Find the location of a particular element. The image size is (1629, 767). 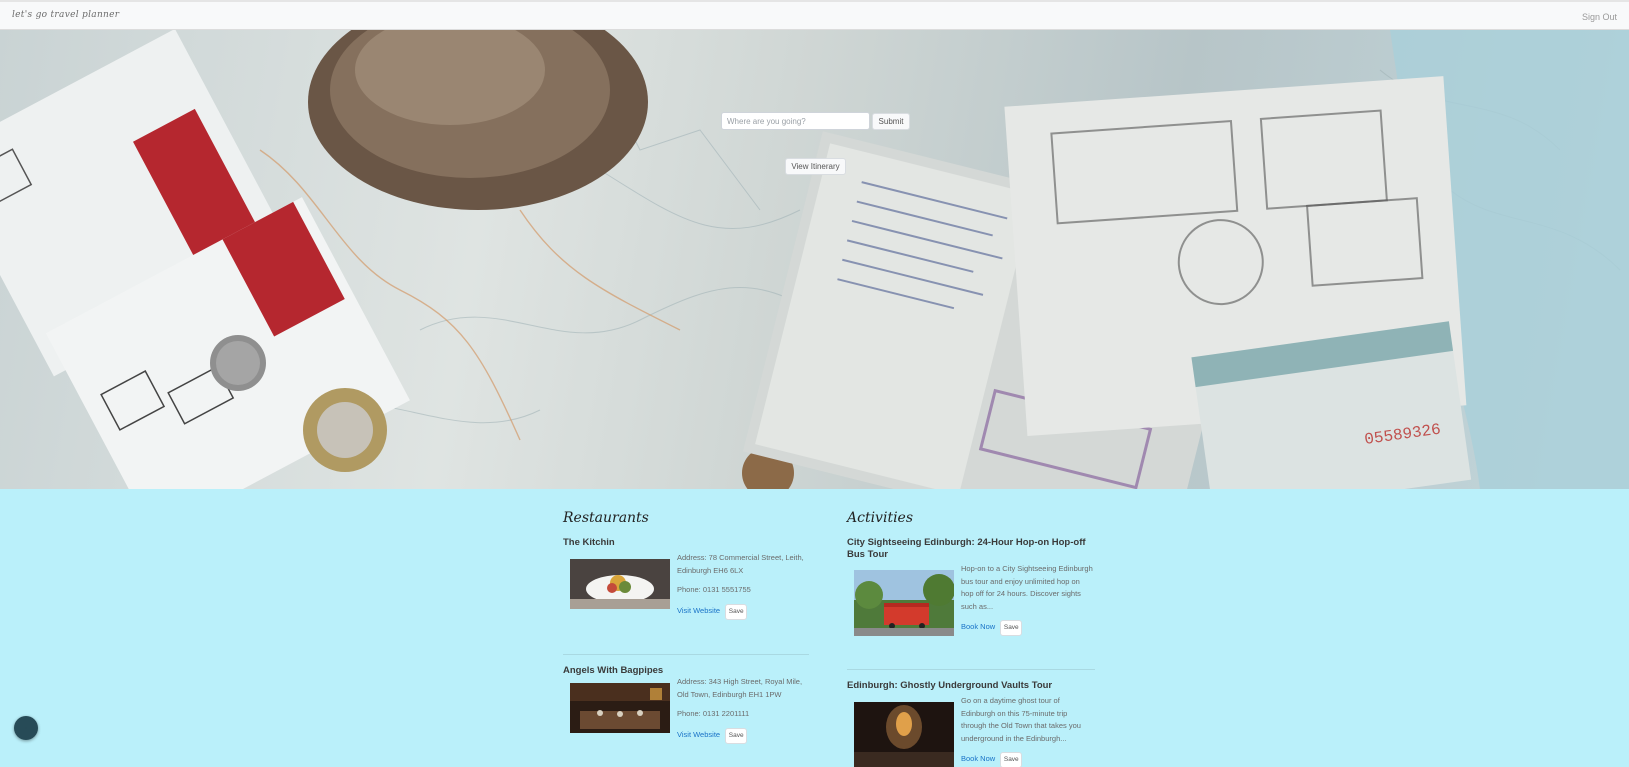

restaurants-heading: Restaurants is located at coordinates (606, 518).